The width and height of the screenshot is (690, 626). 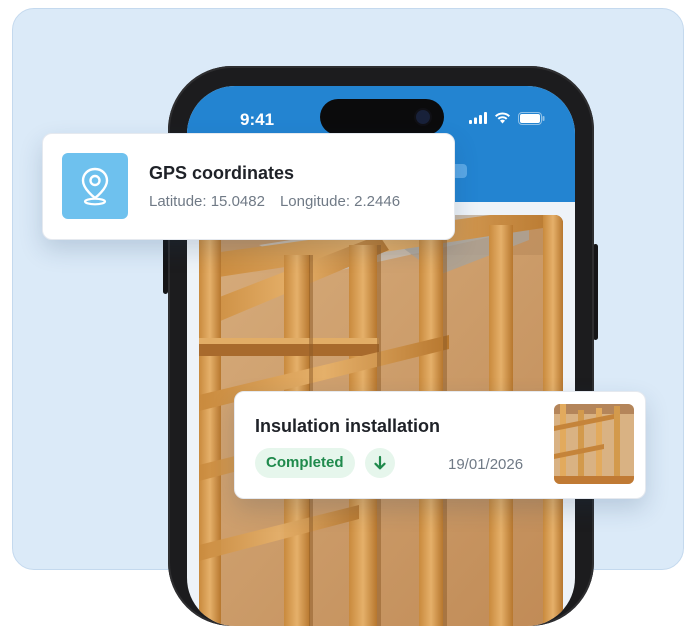 I want to click on signal-icon, so click(x=478, y=118).